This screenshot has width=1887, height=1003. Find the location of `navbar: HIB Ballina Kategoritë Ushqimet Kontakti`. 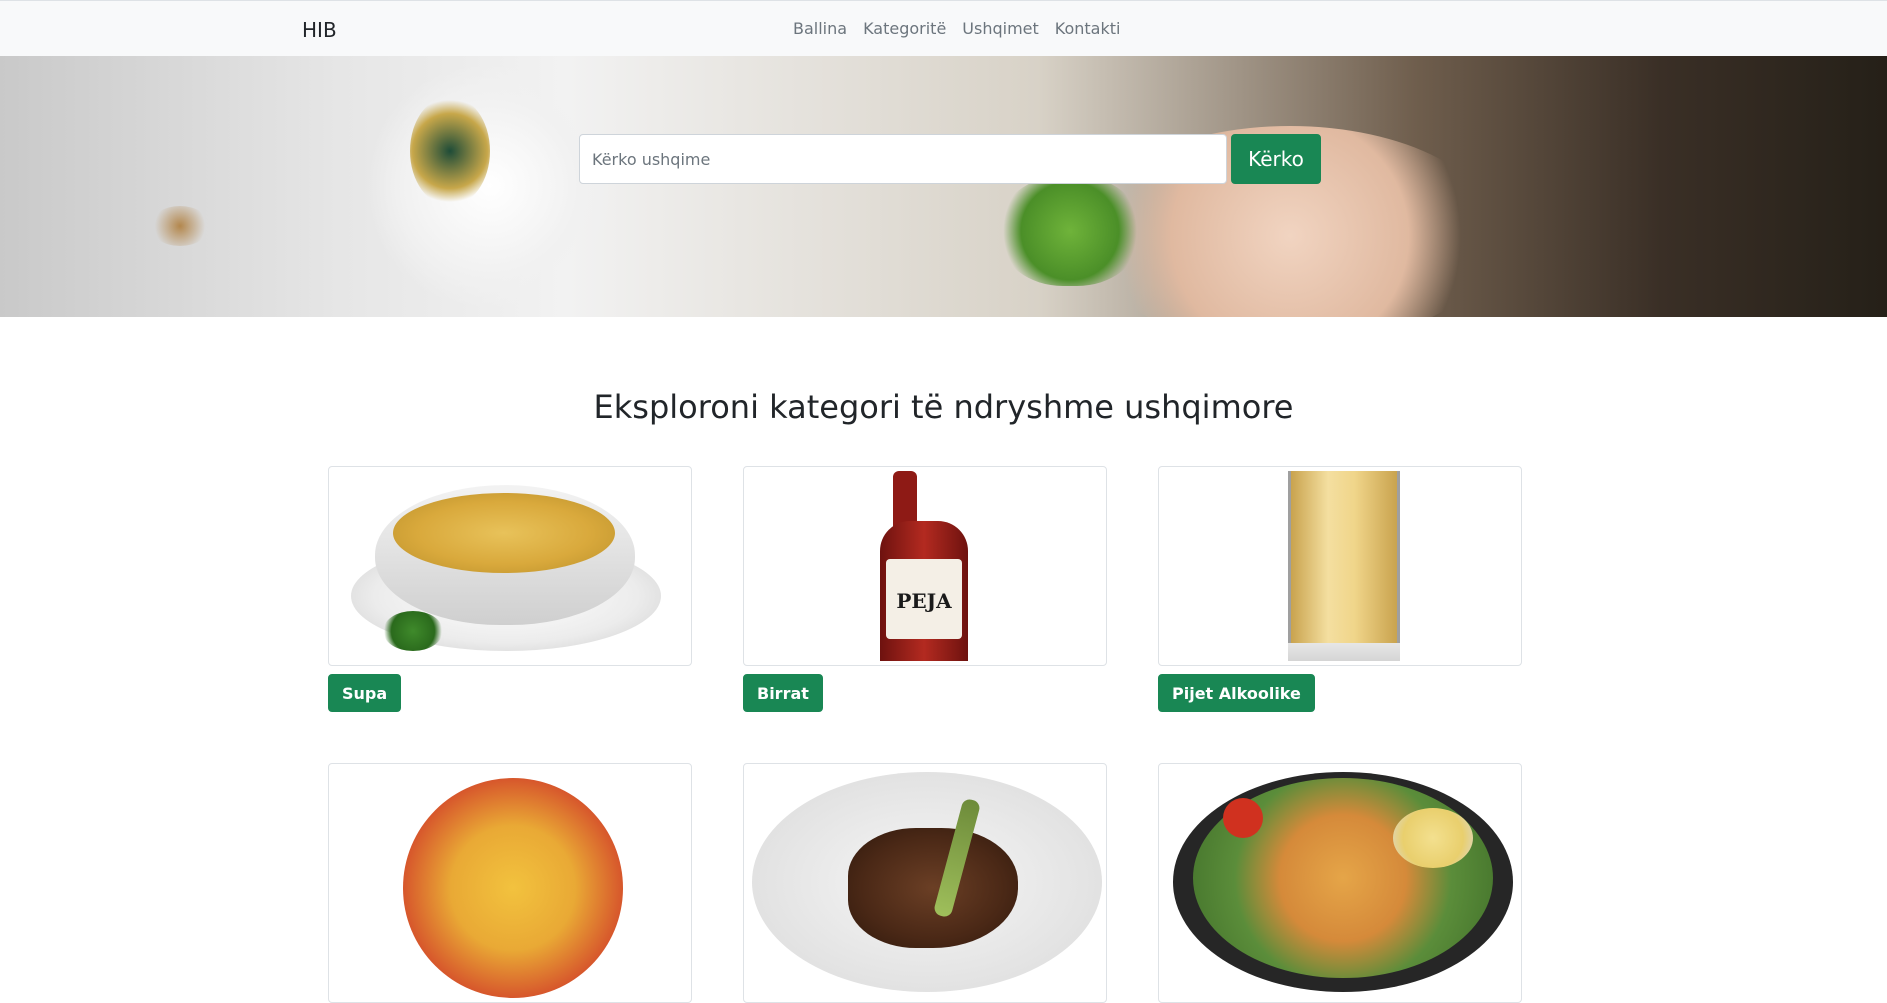

navbar: HIB Ballina Kategoritë Ushqimet Kontakti is located at coordinates (943, 28).